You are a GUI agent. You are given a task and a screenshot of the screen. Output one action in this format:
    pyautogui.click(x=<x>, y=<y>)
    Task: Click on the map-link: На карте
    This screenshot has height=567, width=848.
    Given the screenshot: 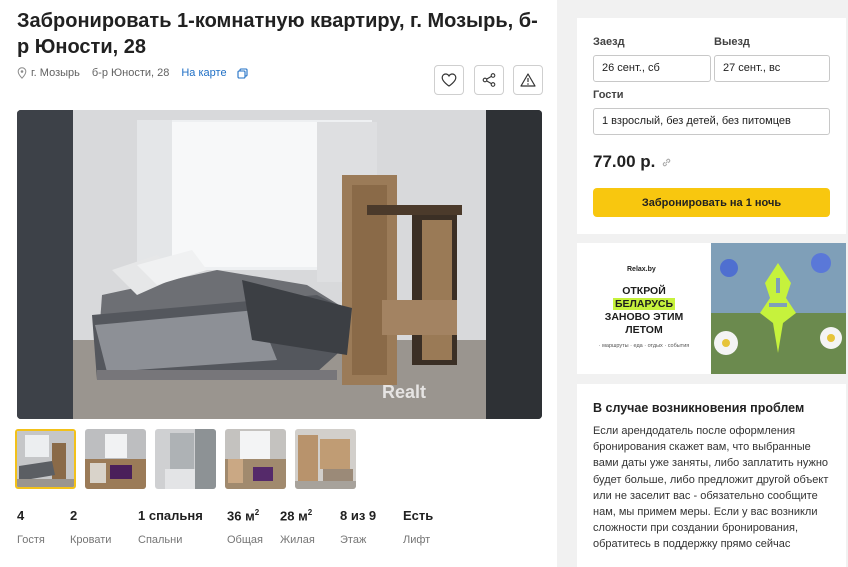 What is the action you would take?
    pyautogui.click(x=203, y=73)
    